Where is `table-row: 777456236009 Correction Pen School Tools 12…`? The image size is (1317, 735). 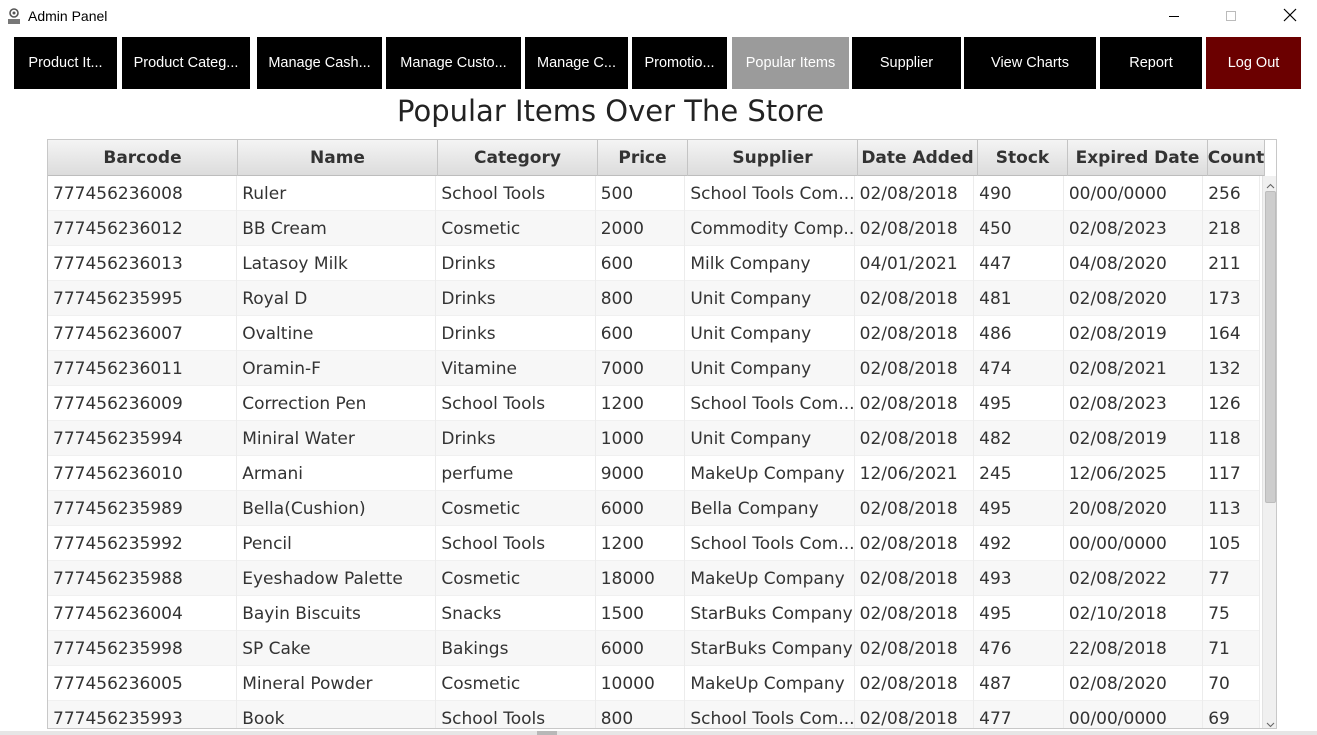 table-row: 777456236009 Correction Pen School Tools 12… is located at coordinates (654, 403).